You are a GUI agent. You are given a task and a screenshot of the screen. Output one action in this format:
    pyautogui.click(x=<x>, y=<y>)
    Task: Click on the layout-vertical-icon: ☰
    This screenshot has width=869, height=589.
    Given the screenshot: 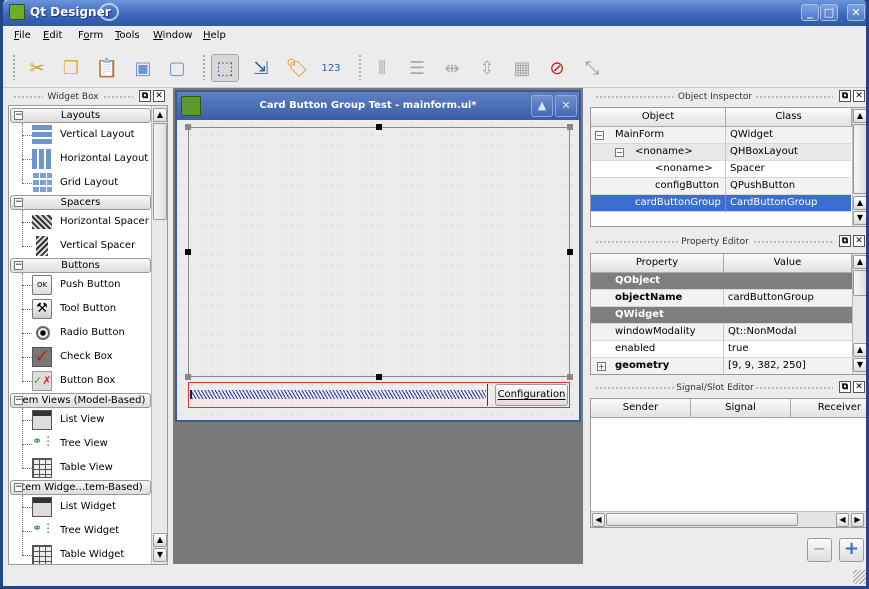 What is the action you would take?
    pyautogui.click(x=417, y=68)
    